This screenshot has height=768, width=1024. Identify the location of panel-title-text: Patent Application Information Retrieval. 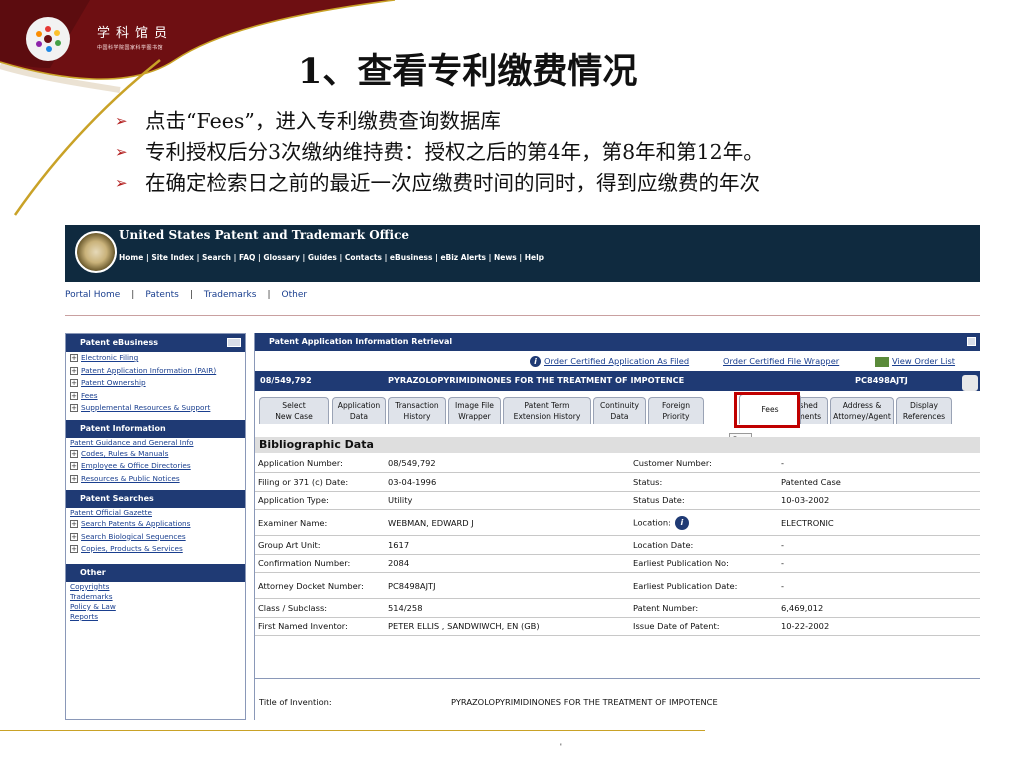
(361, 341).